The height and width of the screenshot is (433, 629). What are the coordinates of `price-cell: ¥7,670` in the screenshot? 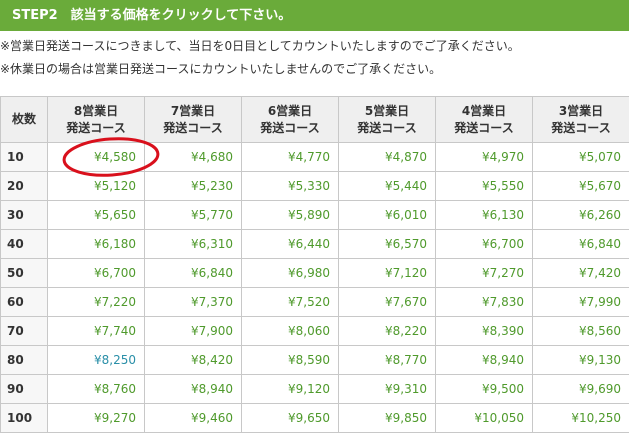 It's located at (387, 302).